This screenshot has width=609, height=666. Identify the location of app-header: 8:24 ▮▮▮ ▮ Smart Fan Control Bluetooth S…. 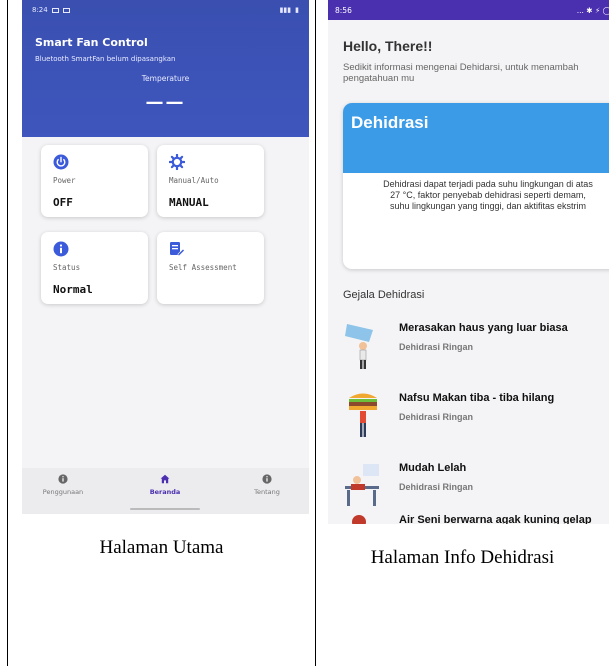
(165, 68).